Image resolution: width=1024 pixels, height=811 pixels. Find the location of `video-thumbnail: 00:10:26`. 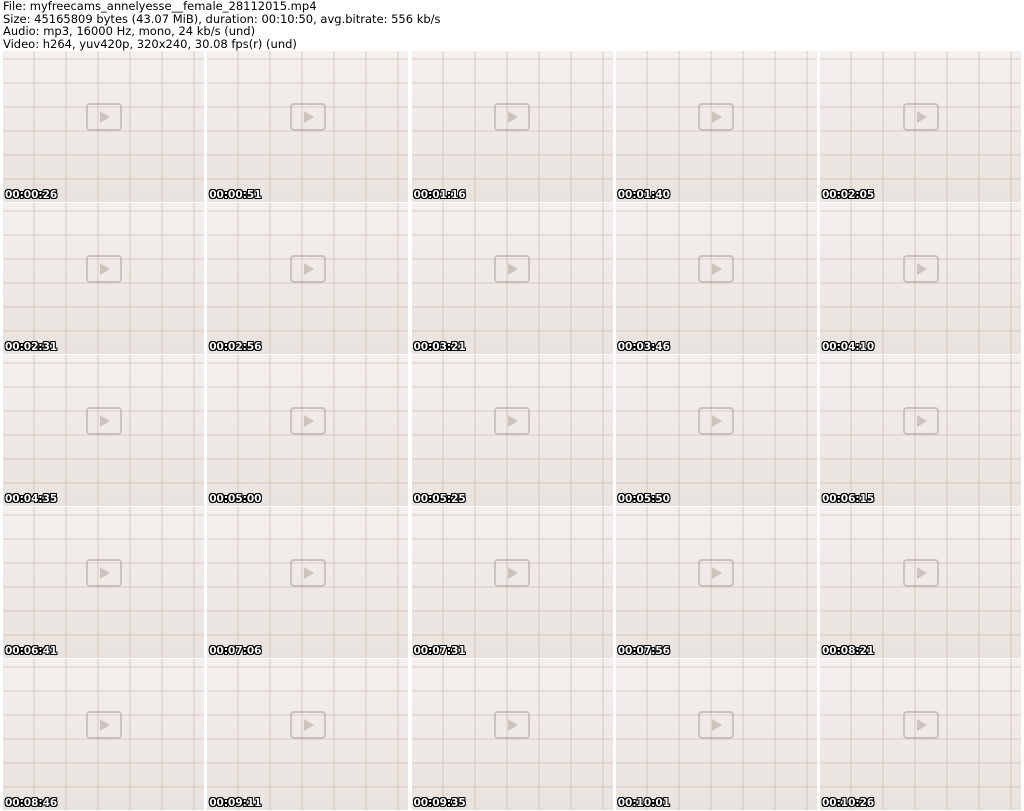

video-thumbnail: 00:10:26 is located at coordinates (920, 734).